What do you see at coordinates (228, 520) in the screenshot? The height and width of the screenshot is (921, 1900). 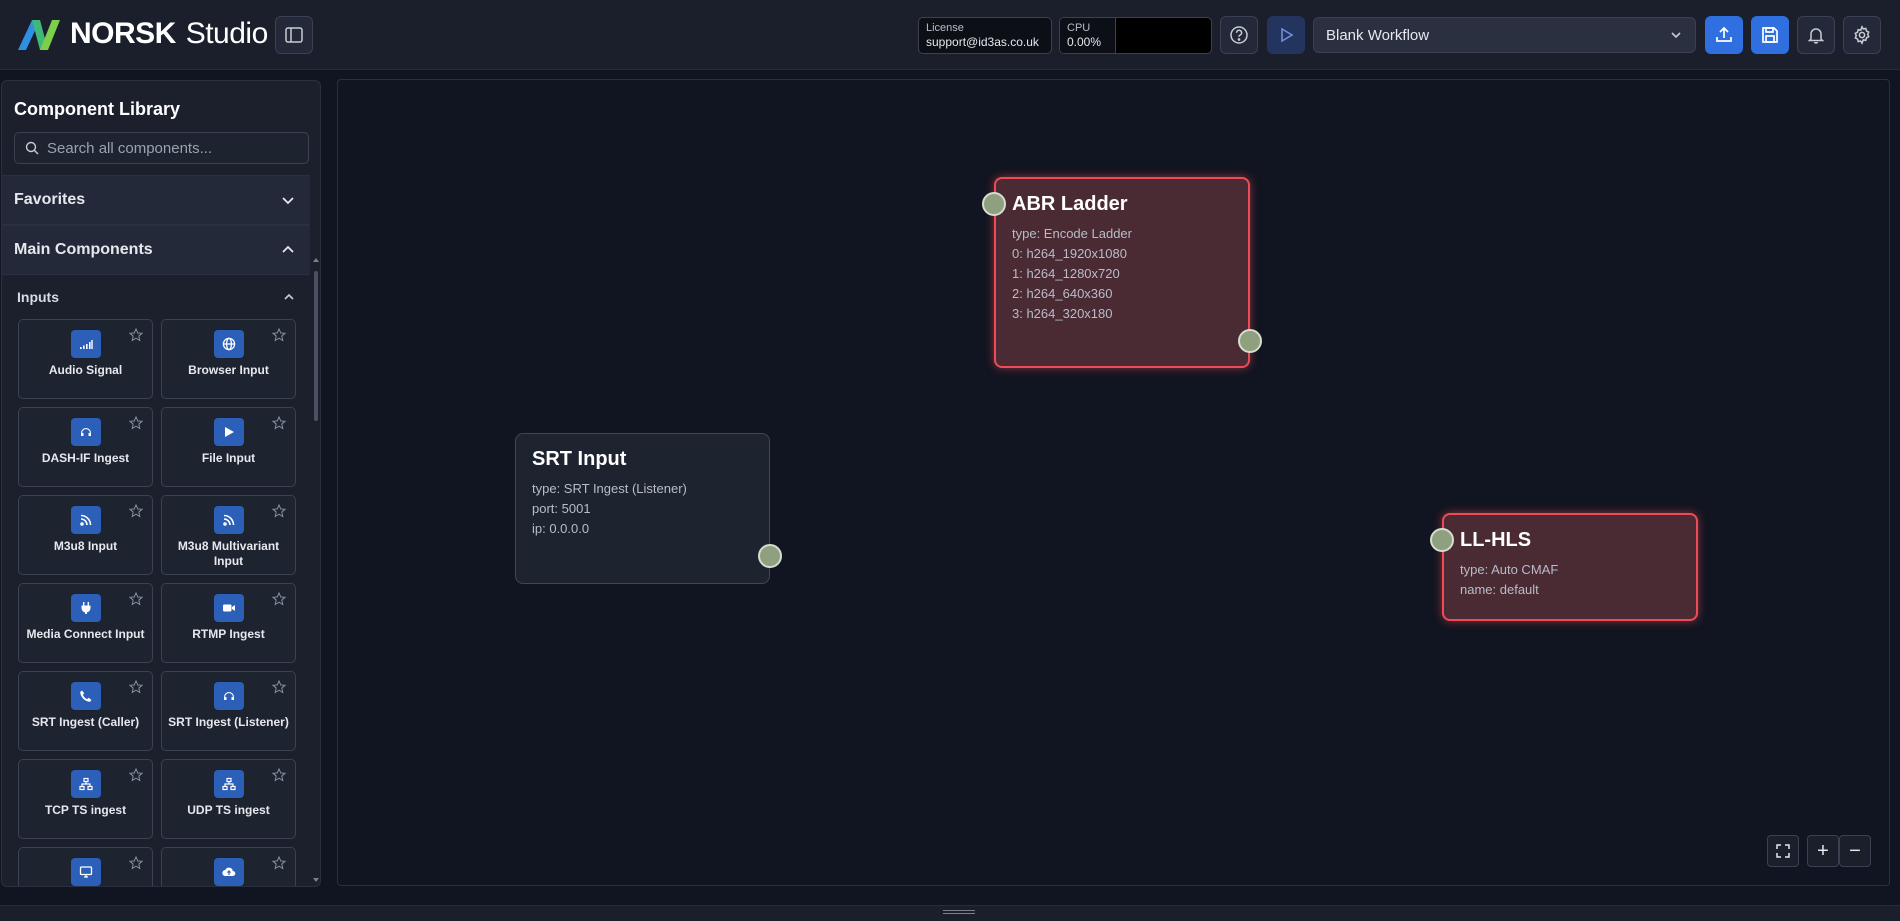 I see `rss-icon` at bounding box center [228, 520].